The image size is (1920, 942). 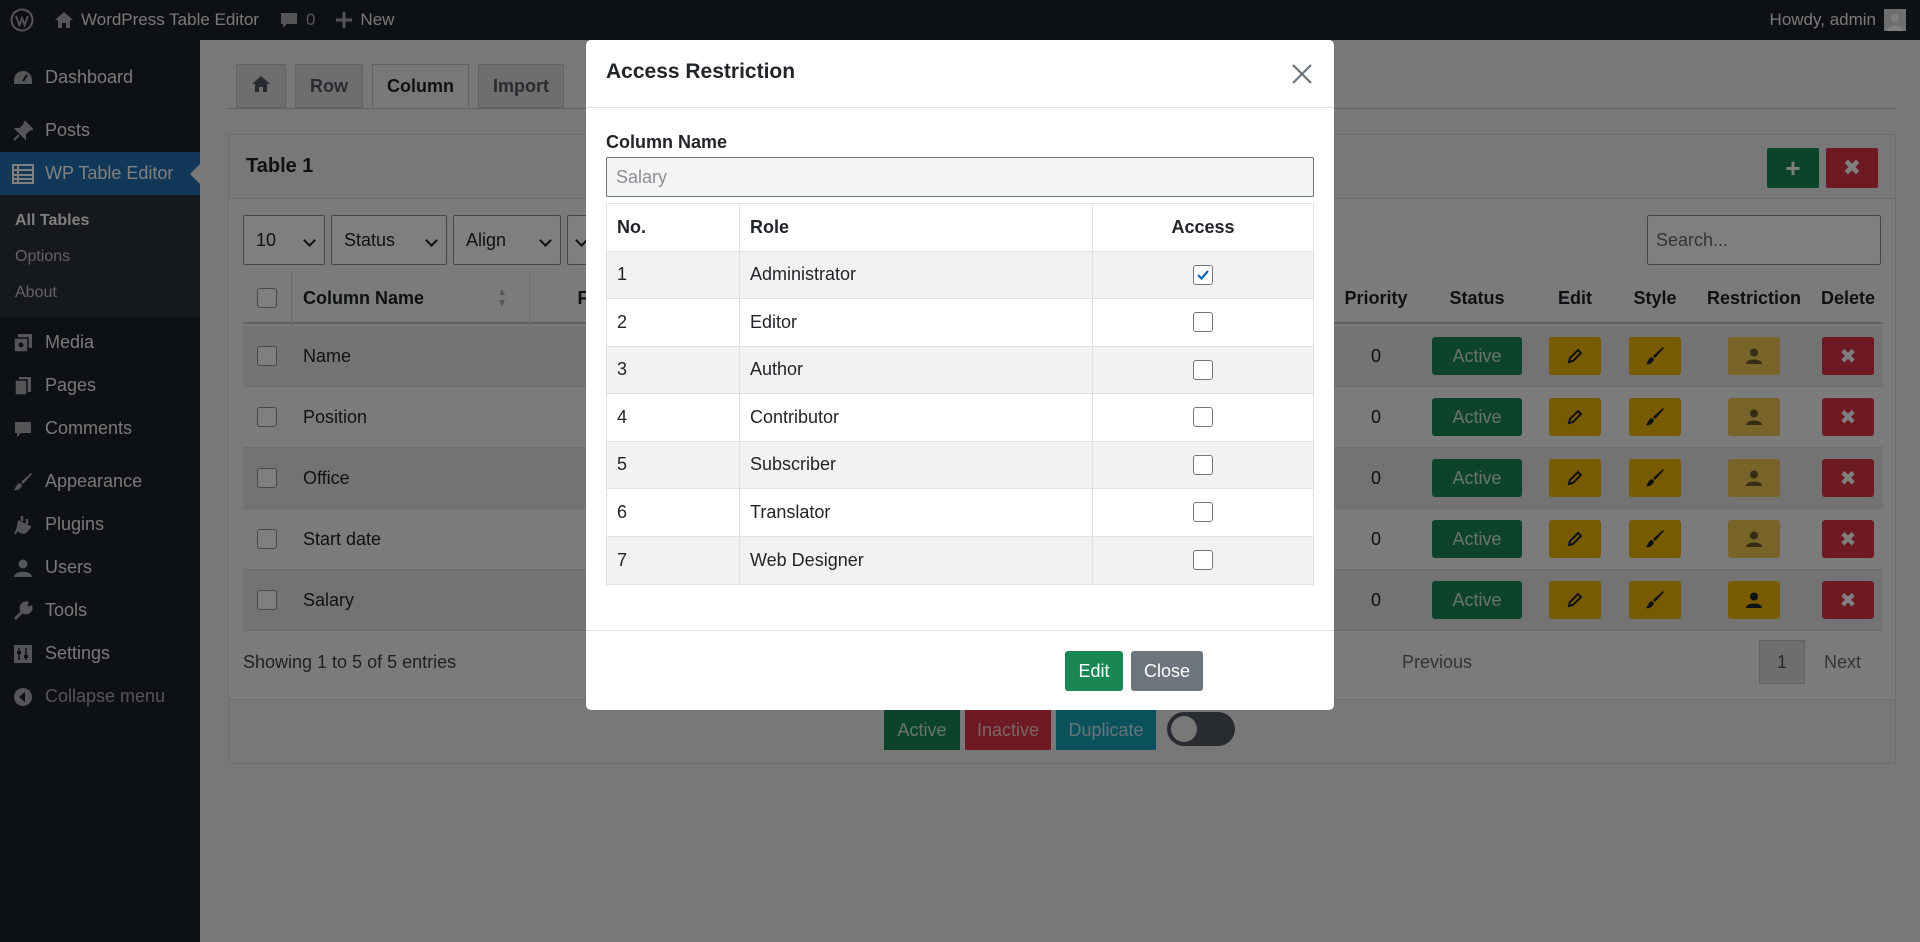 What do you see at coordinates (701, 71) in the screenshot?
I see `modal-title: Access Restriction` at bounding box center [701, 71].